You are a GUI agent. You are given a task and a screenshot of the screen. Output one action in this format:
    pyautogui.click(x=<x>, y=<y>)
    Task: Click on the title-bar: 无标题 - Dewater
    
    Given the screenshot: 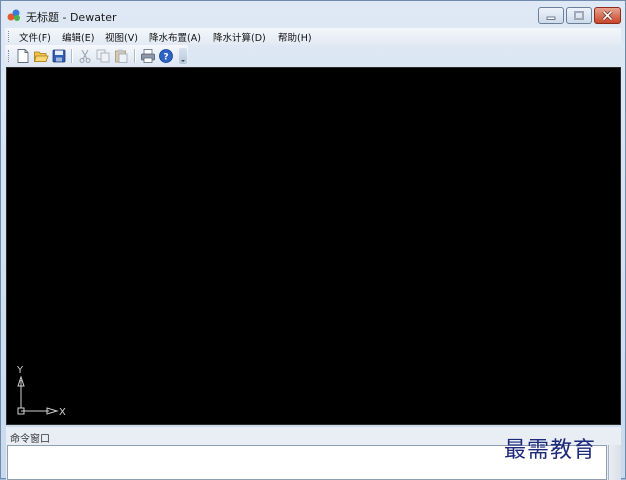 What is the action you would take?
    pyautogui.click(x=313, y=15)
    